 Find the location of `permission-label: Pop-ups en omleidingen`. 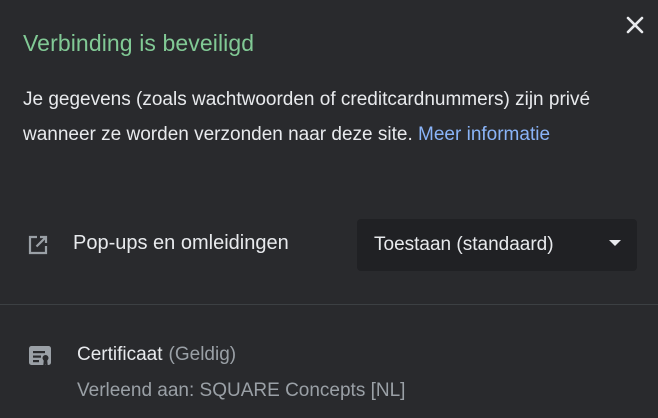

permission-label: Pop-ups en omleidingen is located at coordinates (181, 243).